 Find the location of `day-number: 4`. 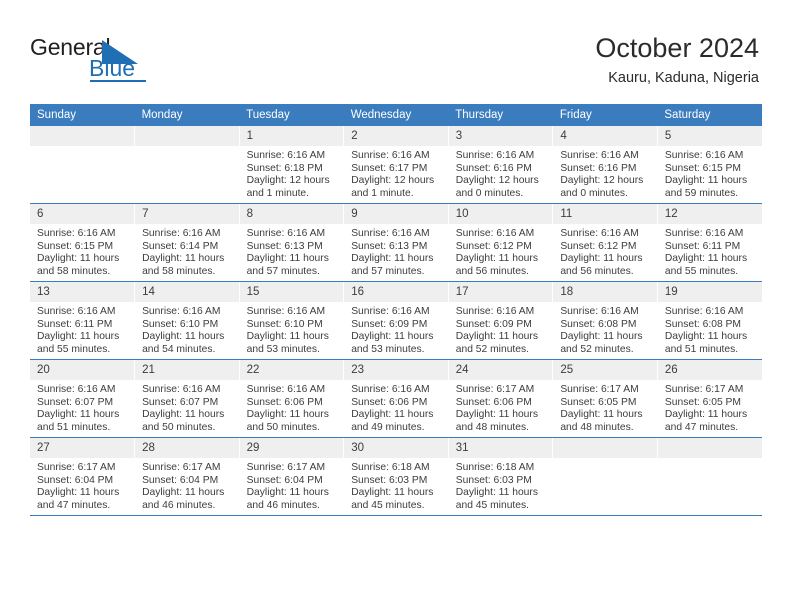

day-number: 4 is located at coordinates (605, 136).